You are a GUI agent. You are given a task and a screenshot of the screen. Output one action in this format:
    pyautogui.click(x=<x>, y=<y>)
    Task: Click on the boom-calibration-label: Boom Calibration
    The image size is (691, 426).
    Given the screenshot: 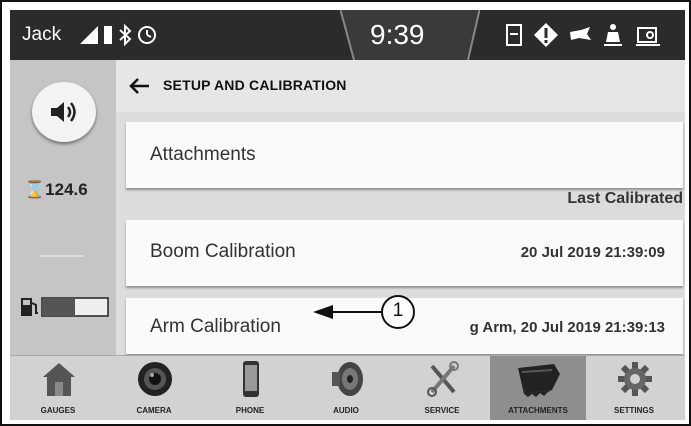 What is the action you would take?
    pyautogui.click(x=223, y=251)
    